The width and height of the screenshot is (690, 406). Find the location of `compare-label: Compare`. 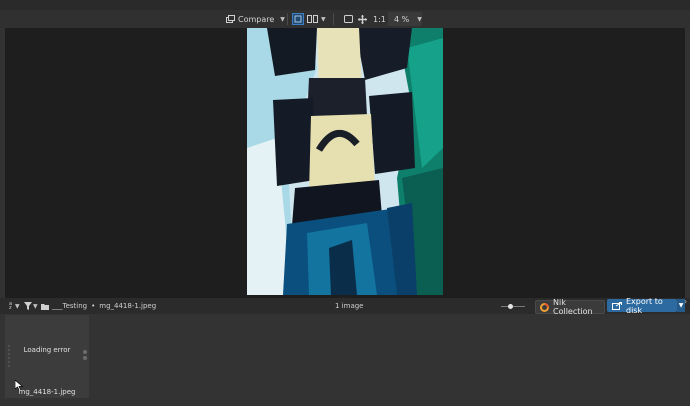

compare-label: Compare is located at coordinates (256, 19).